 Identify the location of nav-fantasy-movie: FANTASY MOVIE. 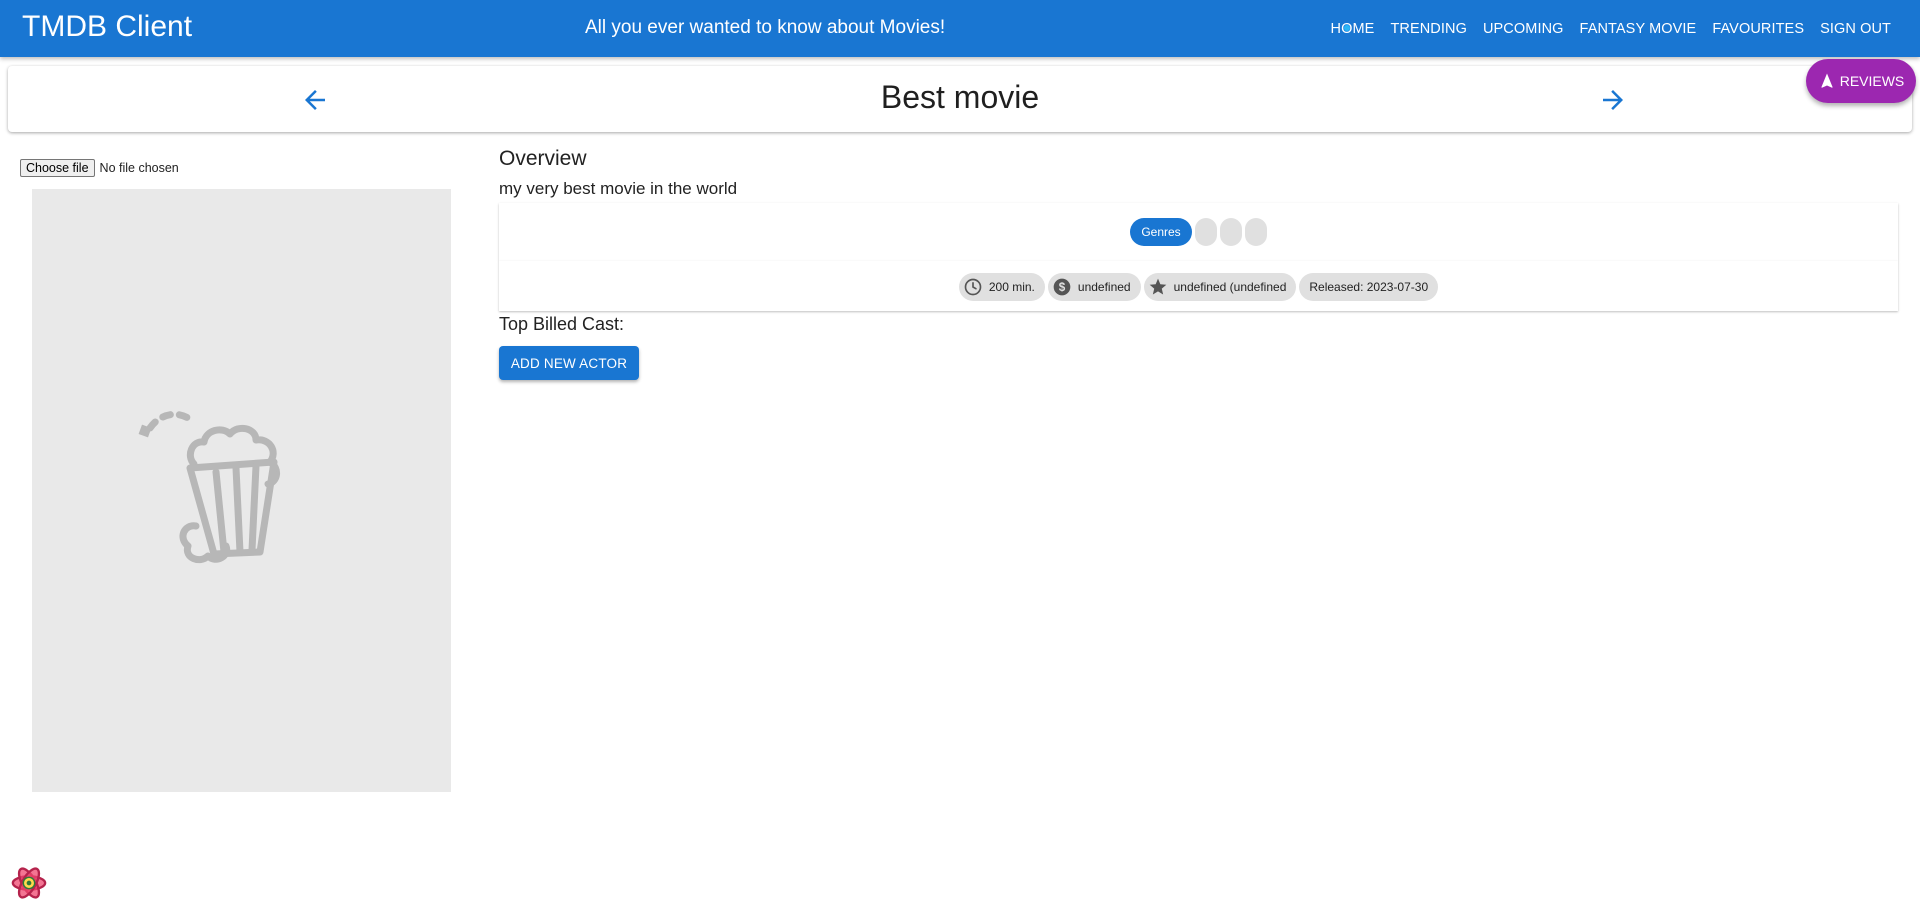
(1638, 29).